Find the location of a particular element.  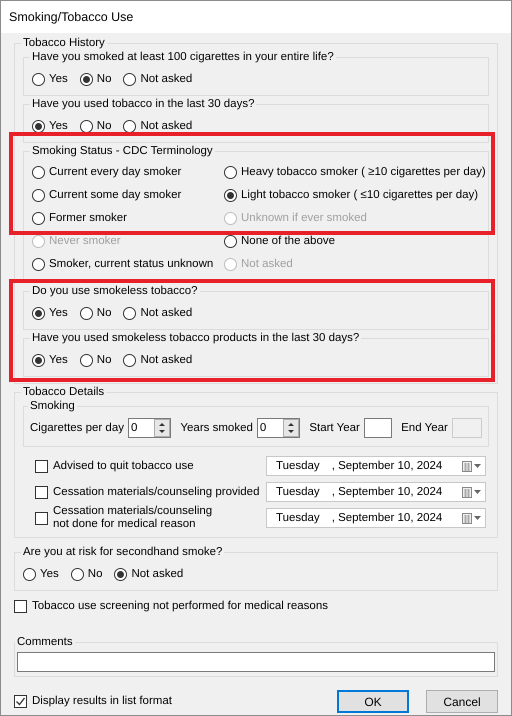

field-label: Start Year is located at coordinates (334, 428).